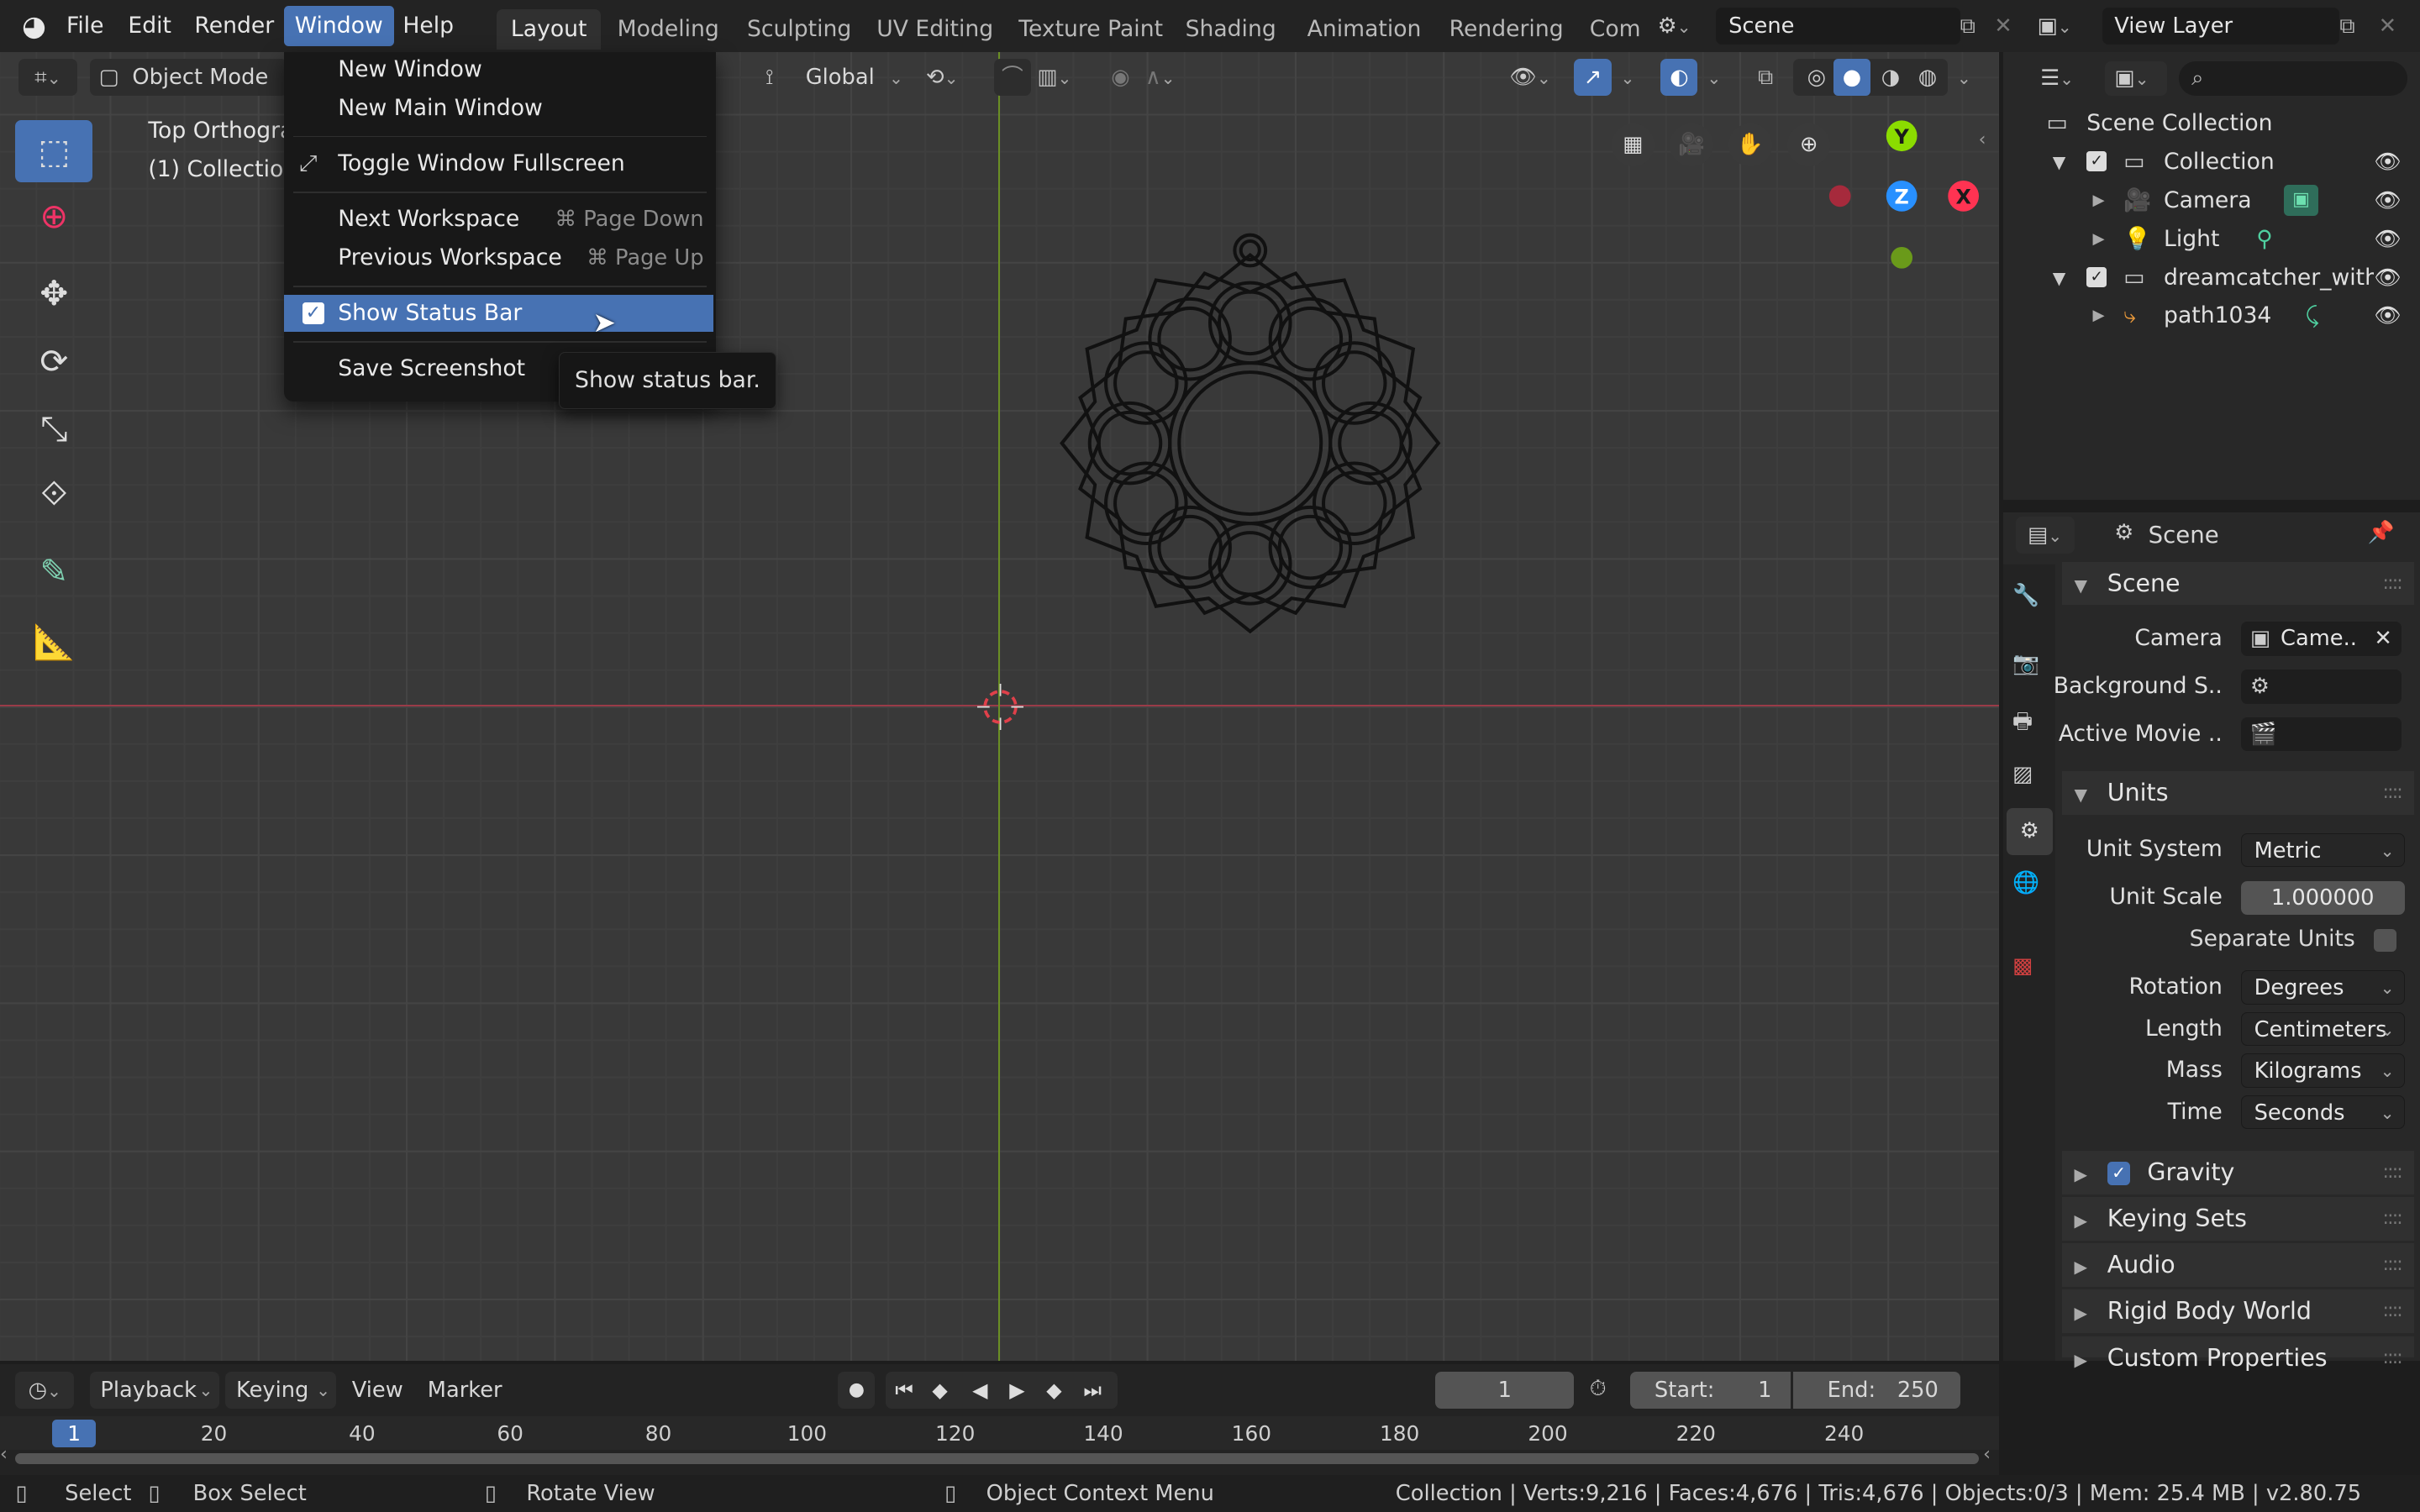  Describe the element at coordinates (1983, 139) in the screenshot. I see `sidebar-toggle-icon: ‹` at that location.